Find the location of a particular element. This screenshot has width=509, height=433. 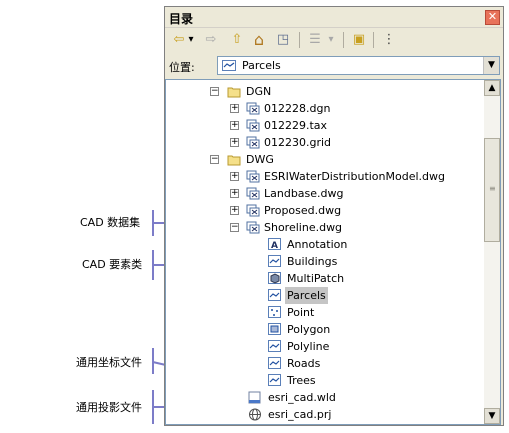

tree-item-label: 012229.tax is located at coordinates (296, 125).